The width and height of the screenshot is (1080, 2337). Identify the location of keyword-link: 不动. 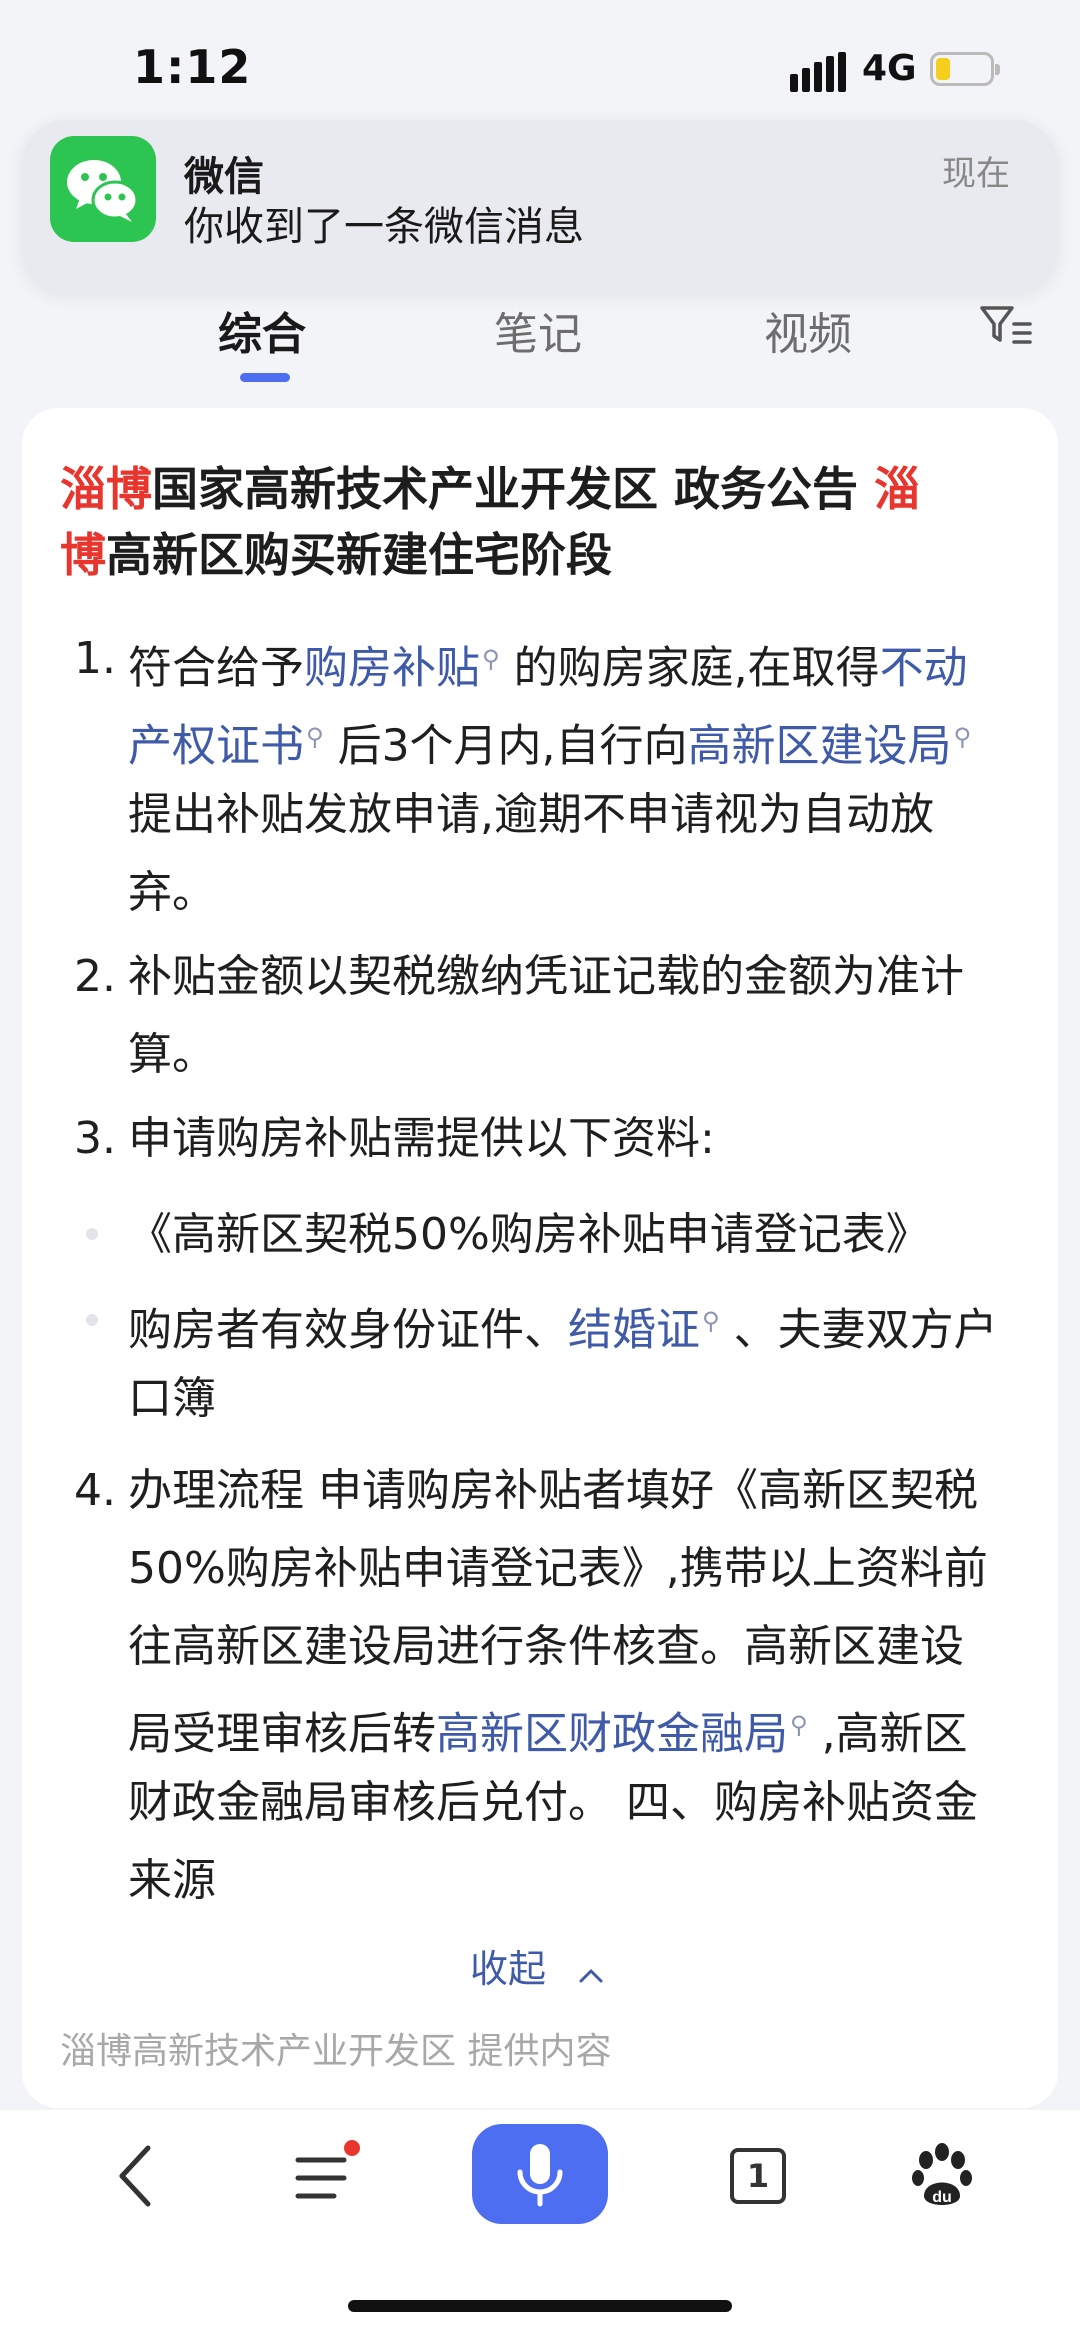
(924, 668).